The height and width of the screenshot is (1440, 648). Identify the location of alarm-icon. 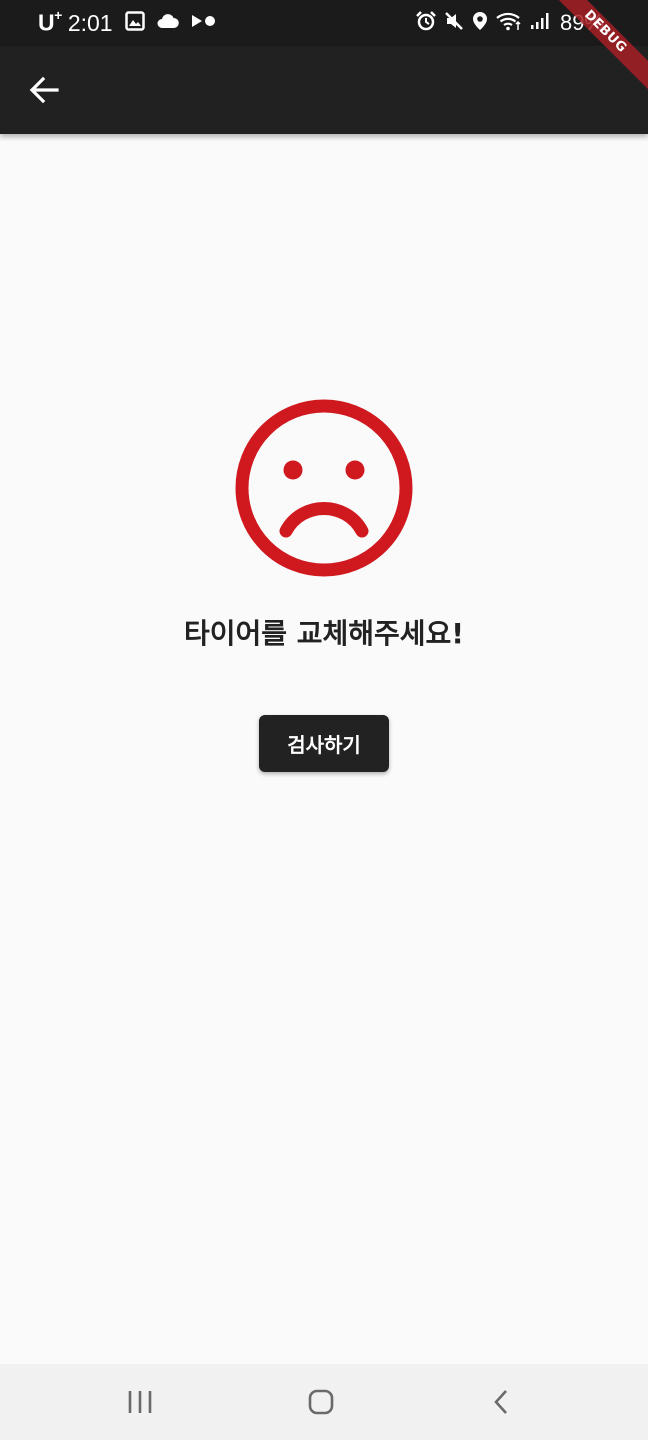
(426, 23).